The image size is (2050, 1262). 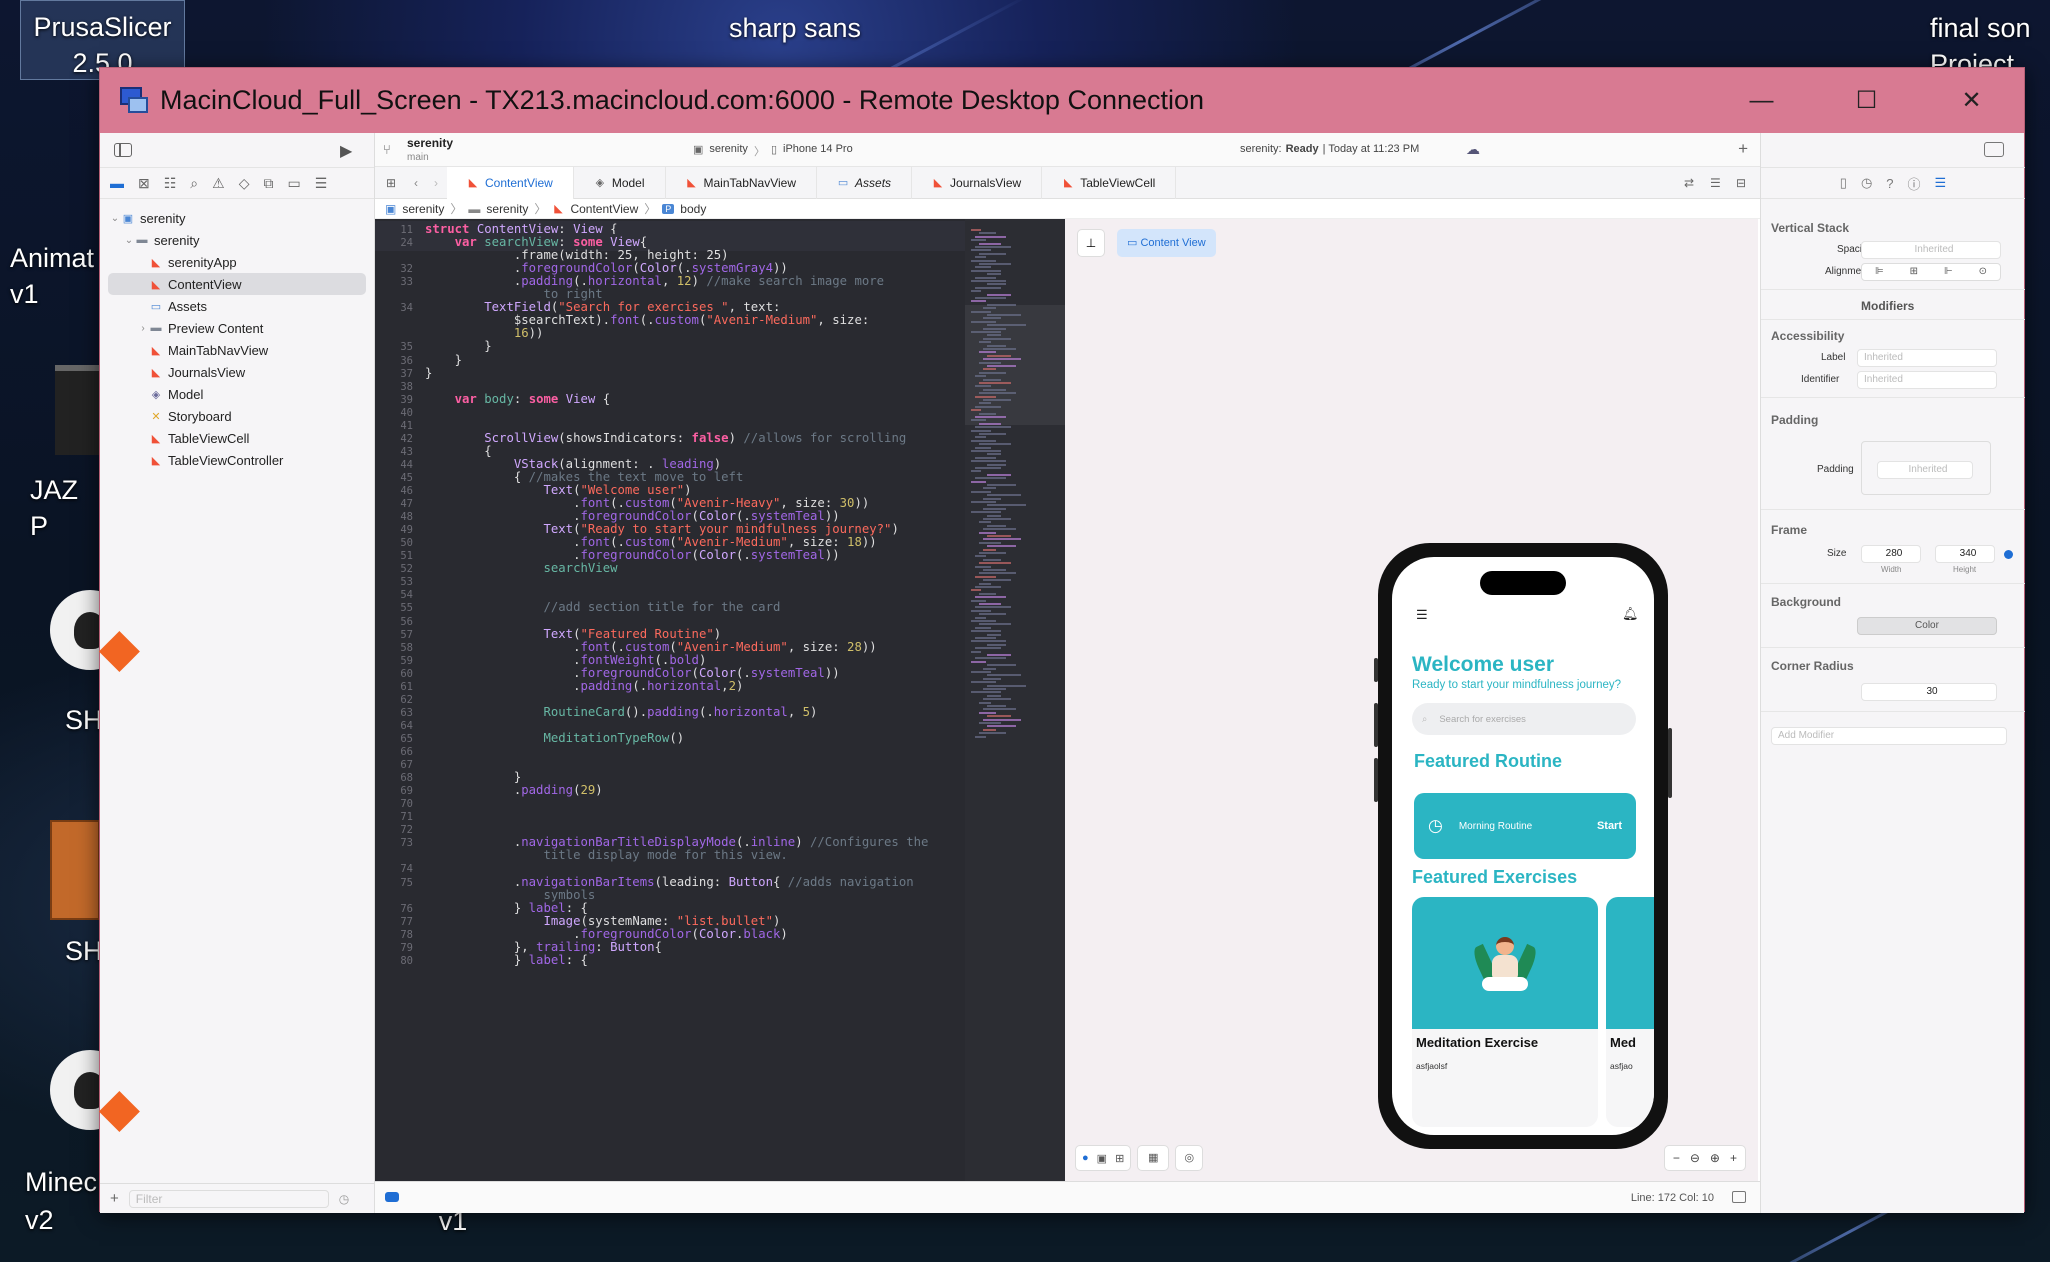 What do you see at coordinates (1739, 1197) in the screenshot?
I see `panel-toggle-icon` at bounding box center [1739, 1197].